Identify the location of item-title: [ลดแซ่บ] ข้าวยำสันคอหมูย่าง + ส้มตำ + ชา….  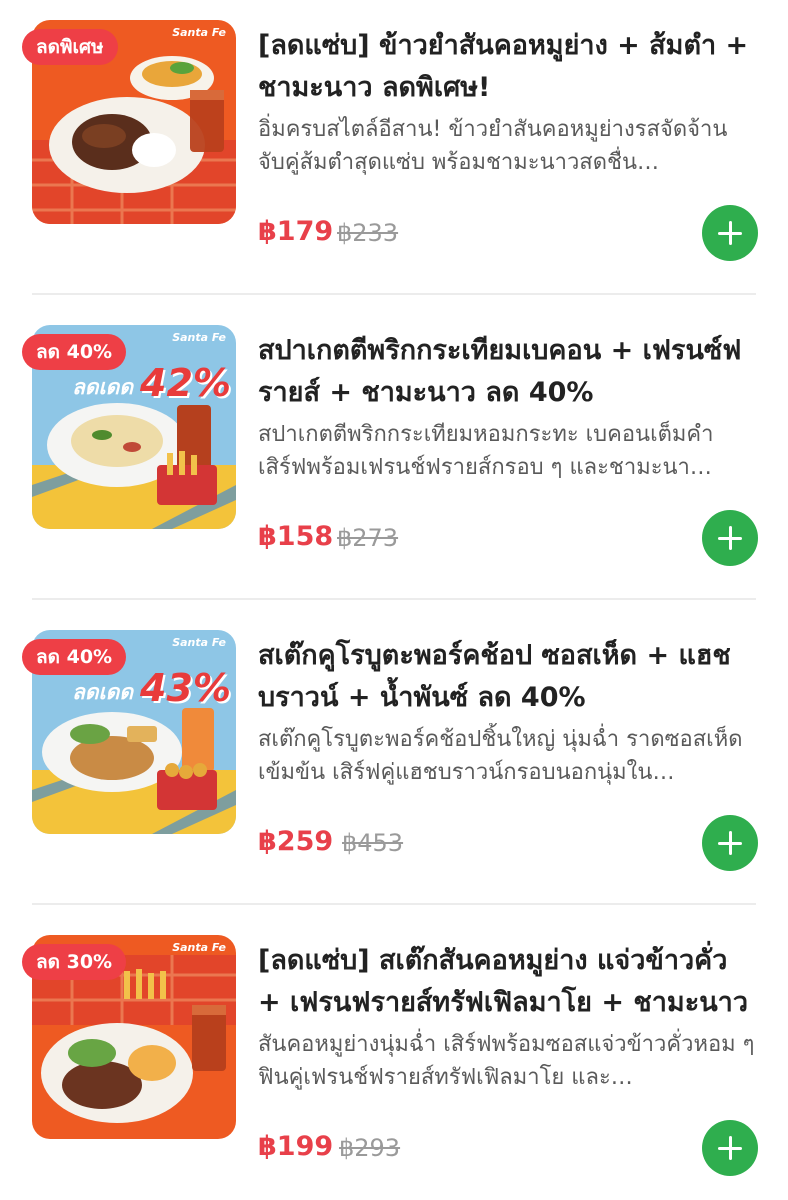
(503, 66).